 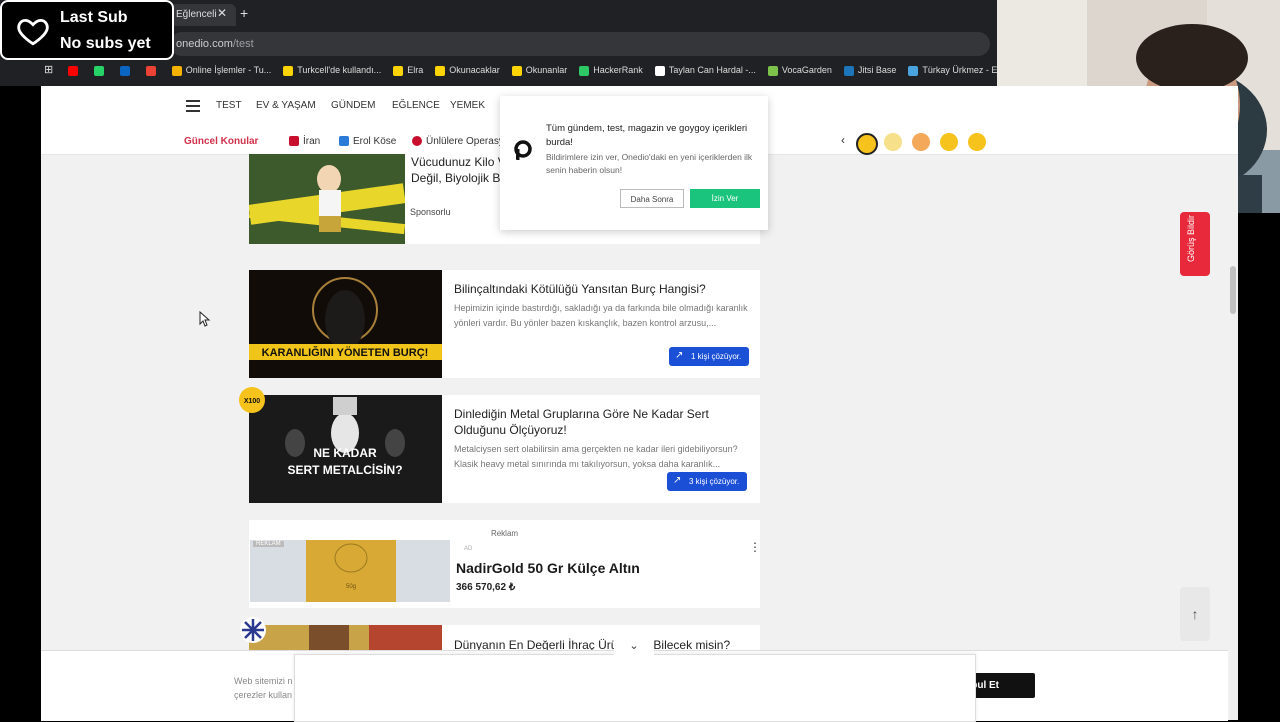 I want to click on nav-item-eglence: EĞLENCE, so click(x=416, y=105).